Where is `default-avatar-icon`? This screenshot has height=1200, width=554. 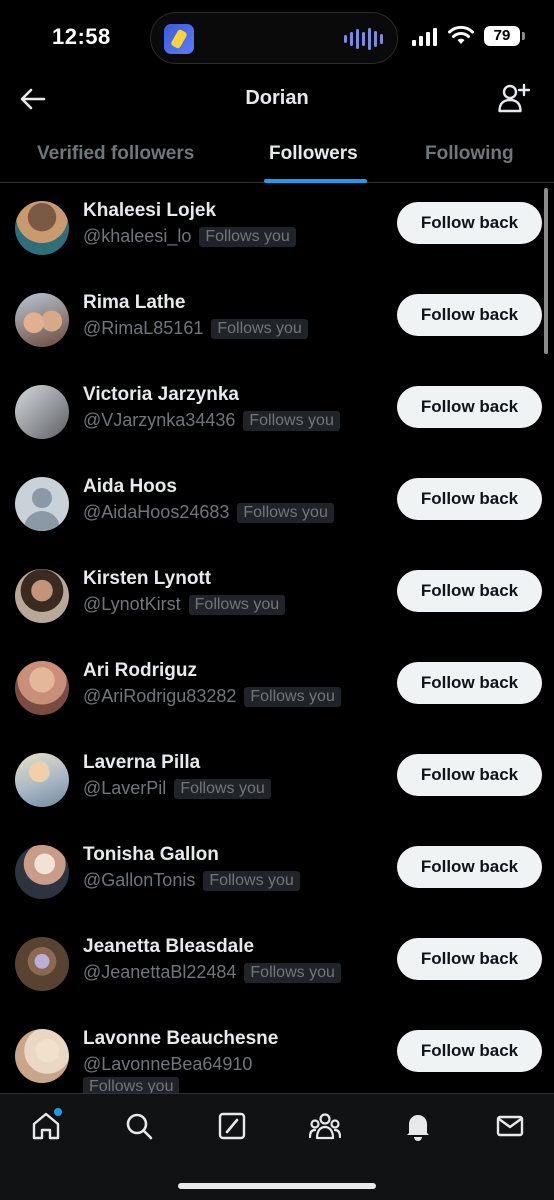
default-avatar-icon is located at coordinates (42, 504).